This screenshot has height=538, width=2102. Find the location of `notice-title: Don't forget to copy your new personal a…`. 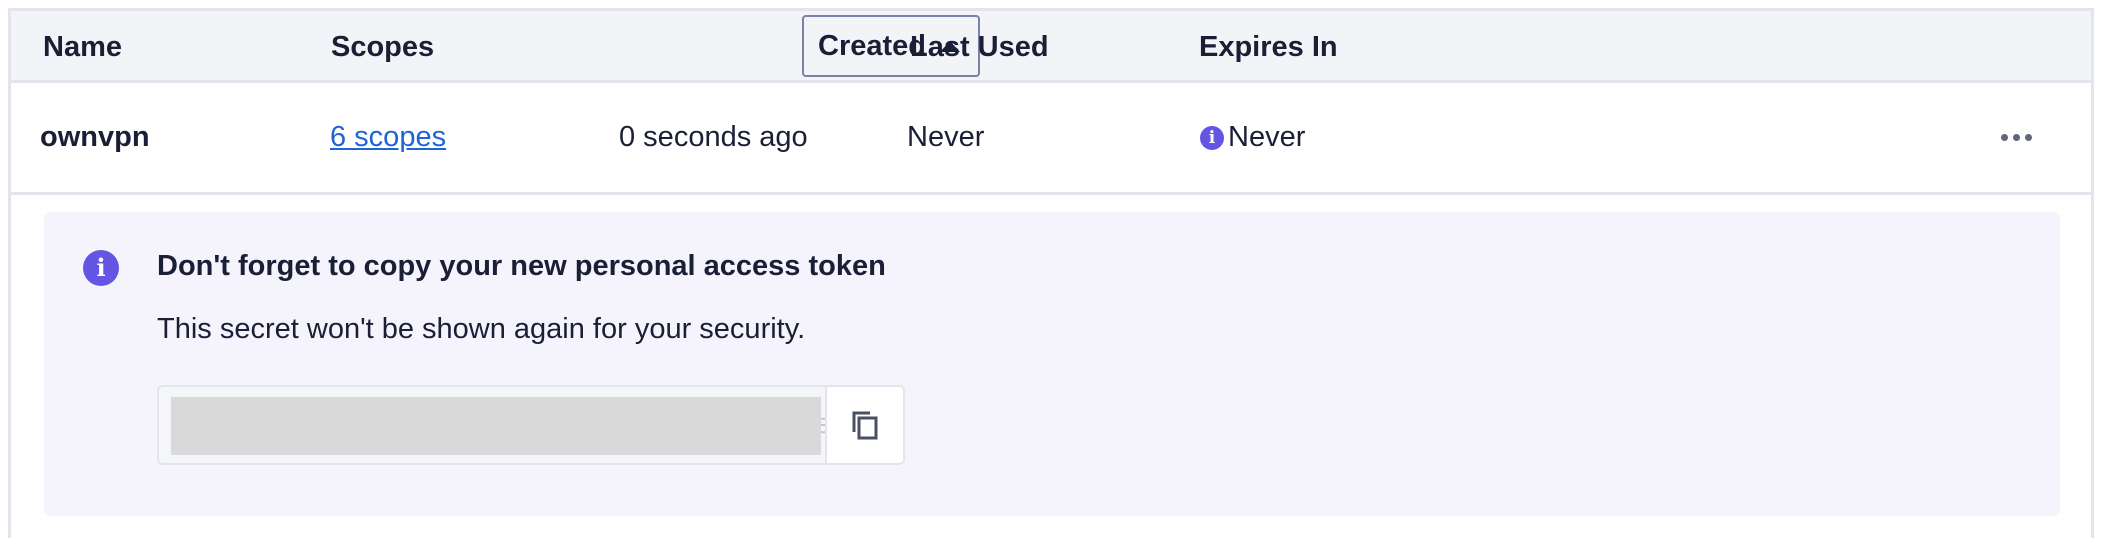

notice-title: Don't forget to copy your new personal a… is located at coordinates (521, 266).